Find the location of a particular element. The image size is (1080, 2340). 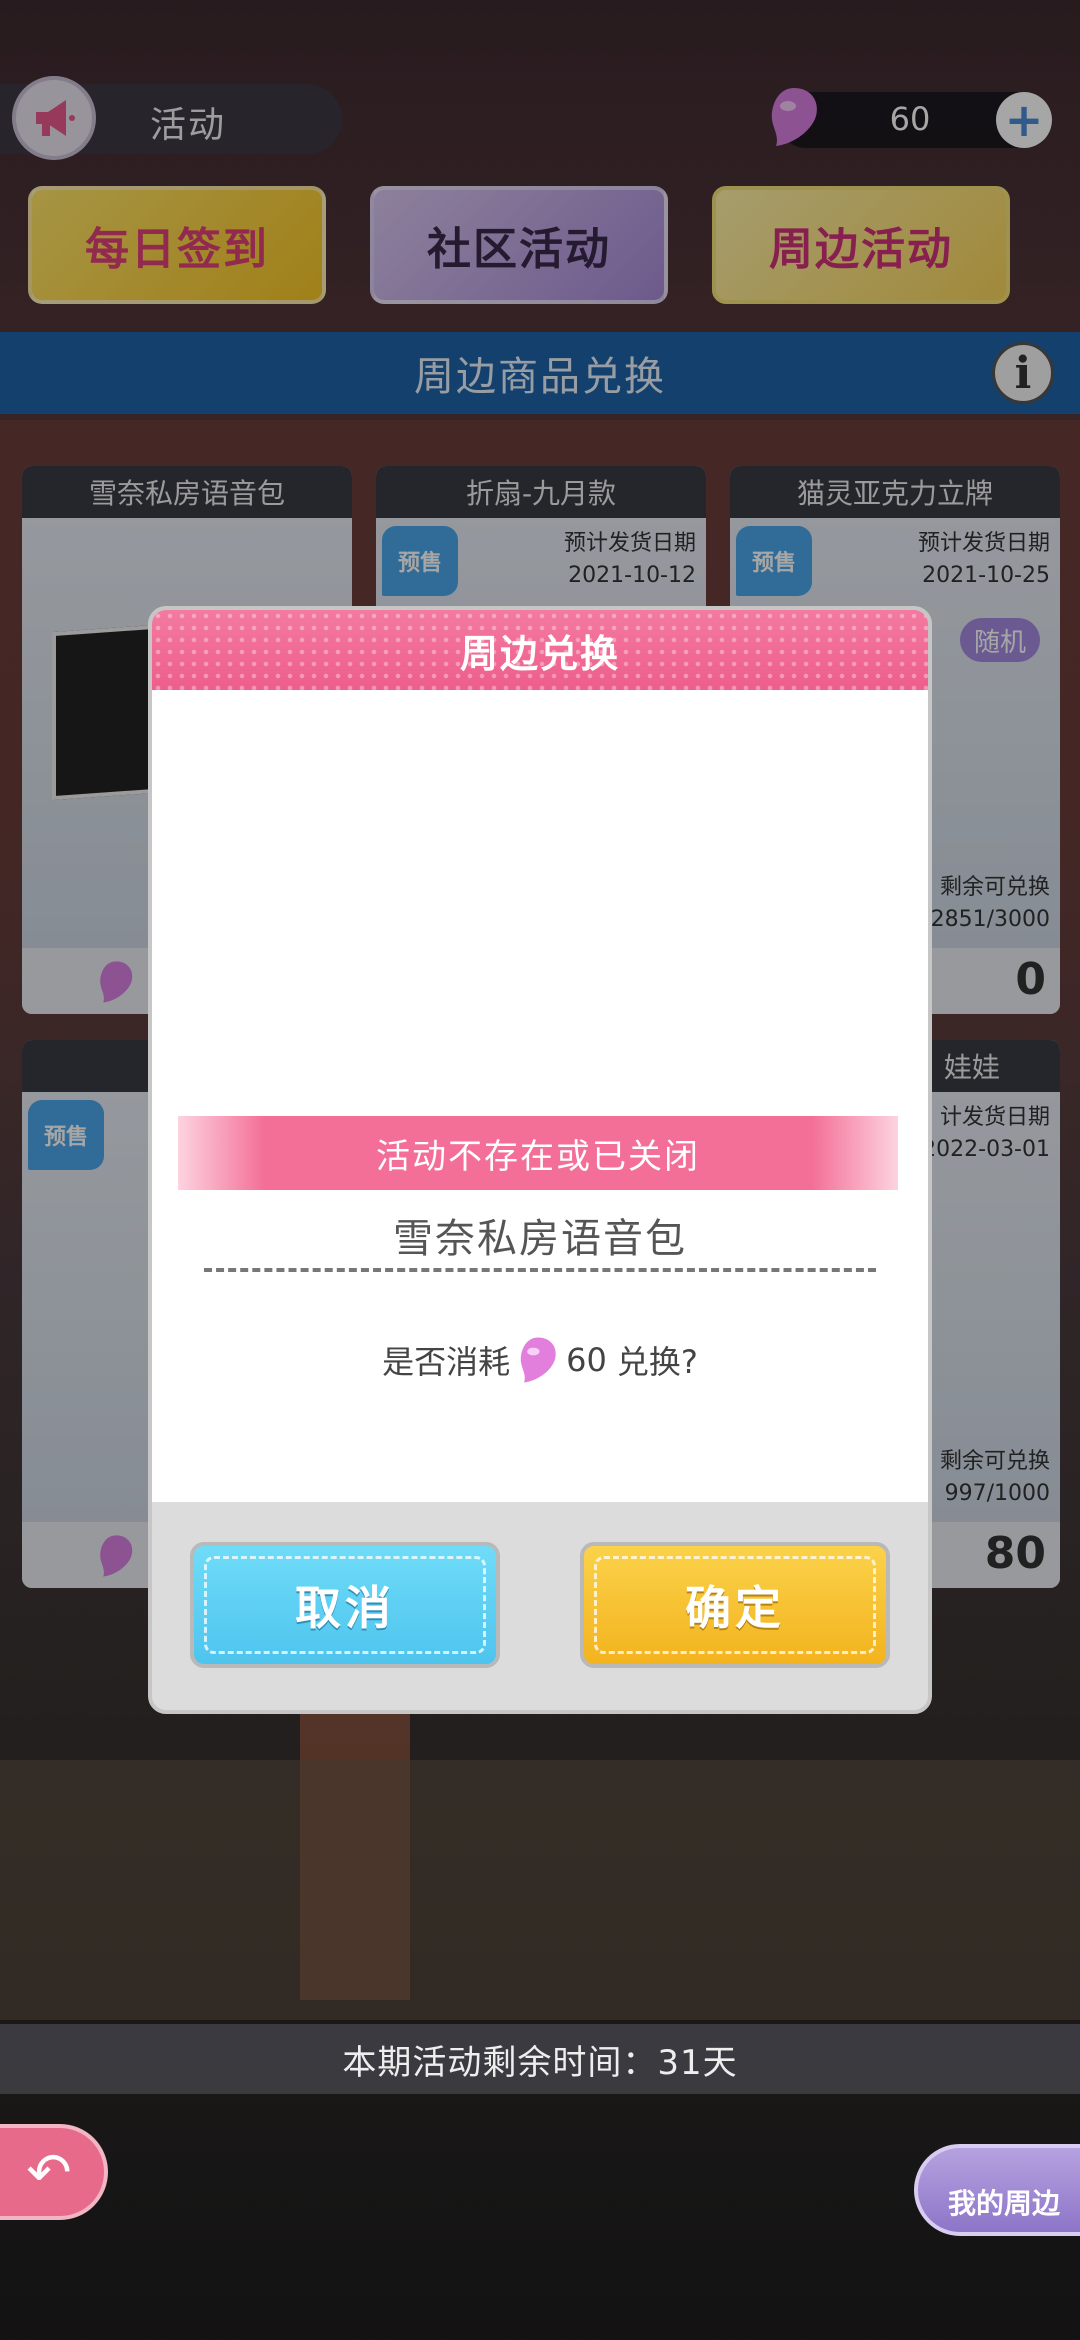

my-merch-label: 我的周边 is located at coordinates (1003, 2203).